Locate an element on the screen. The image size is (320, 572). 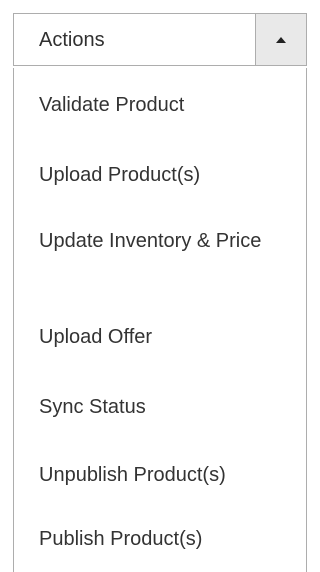
menu-item-upload-offer: Upload Offer is located at coordinates (167, 337).